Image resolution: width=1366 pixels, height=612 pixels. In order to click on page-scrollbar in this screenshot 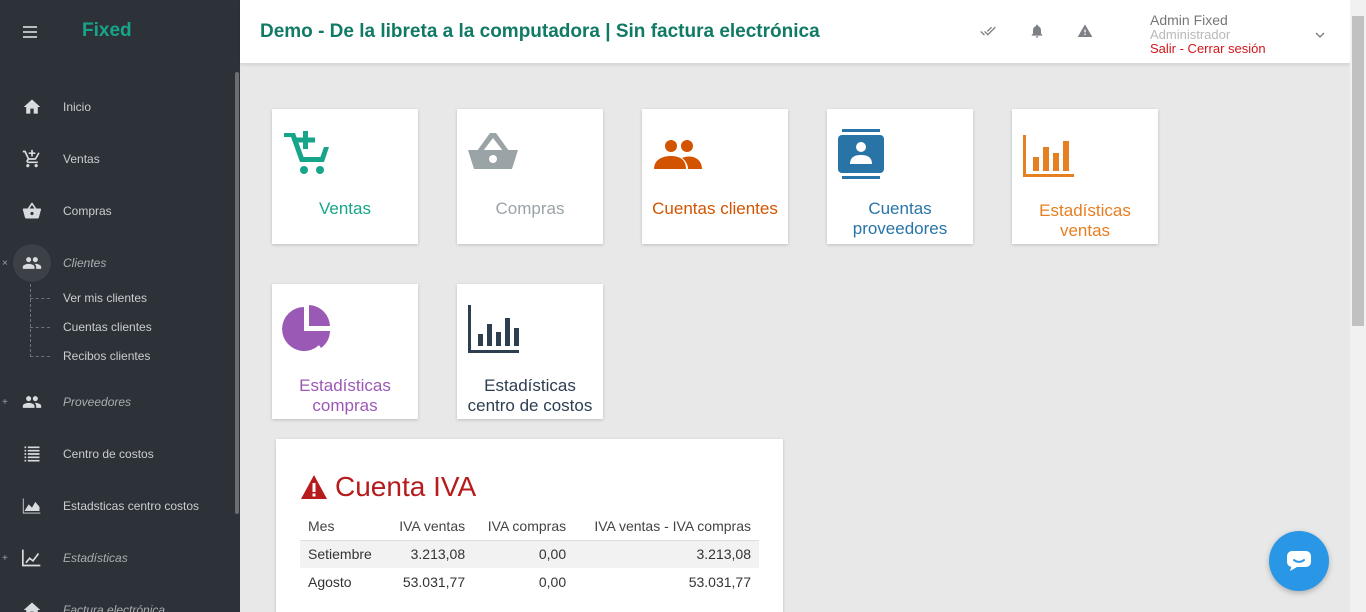, I will do `click(1358, 306)`.